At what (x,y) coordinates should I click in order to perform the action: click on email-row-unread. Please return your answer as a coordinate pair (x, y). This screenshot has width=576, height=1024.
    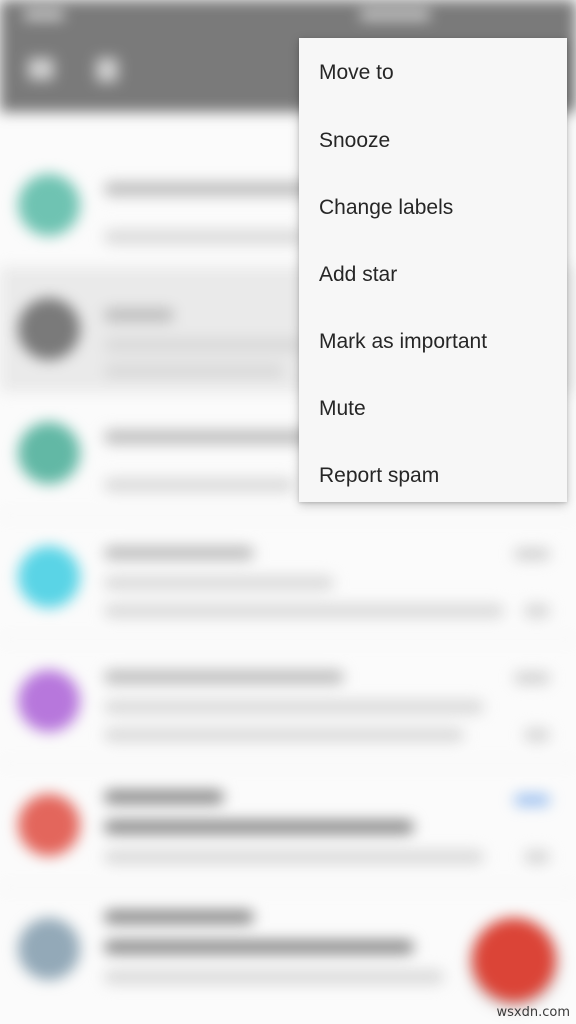
    Looking at the image, I should click on (288, 826).